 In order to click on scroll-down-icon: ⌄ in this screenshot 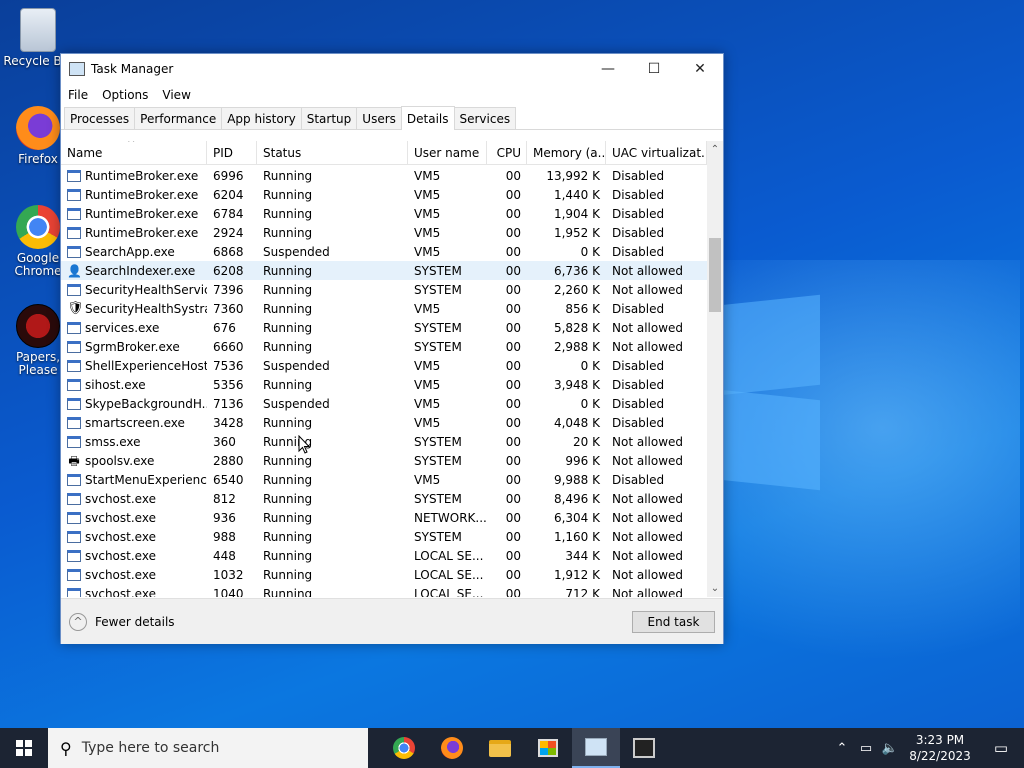, I will do `click(715, 589)`.